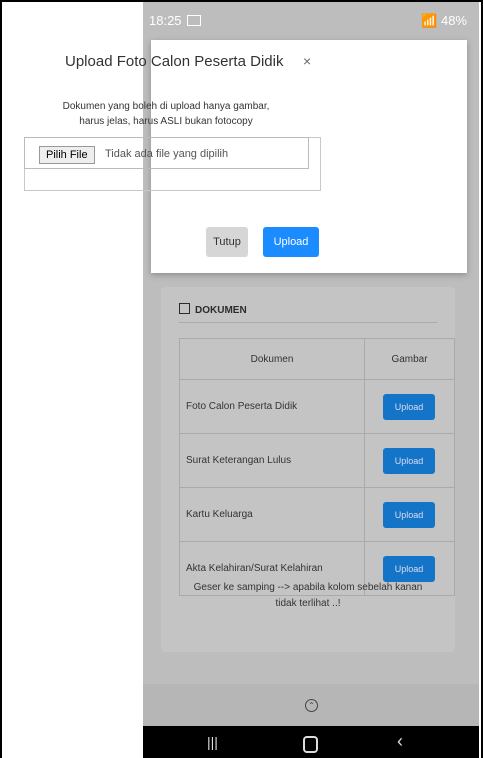 The height and width of the screenshot is (758, 483). I want to click on battery-level: 48%, so click(453, 20).